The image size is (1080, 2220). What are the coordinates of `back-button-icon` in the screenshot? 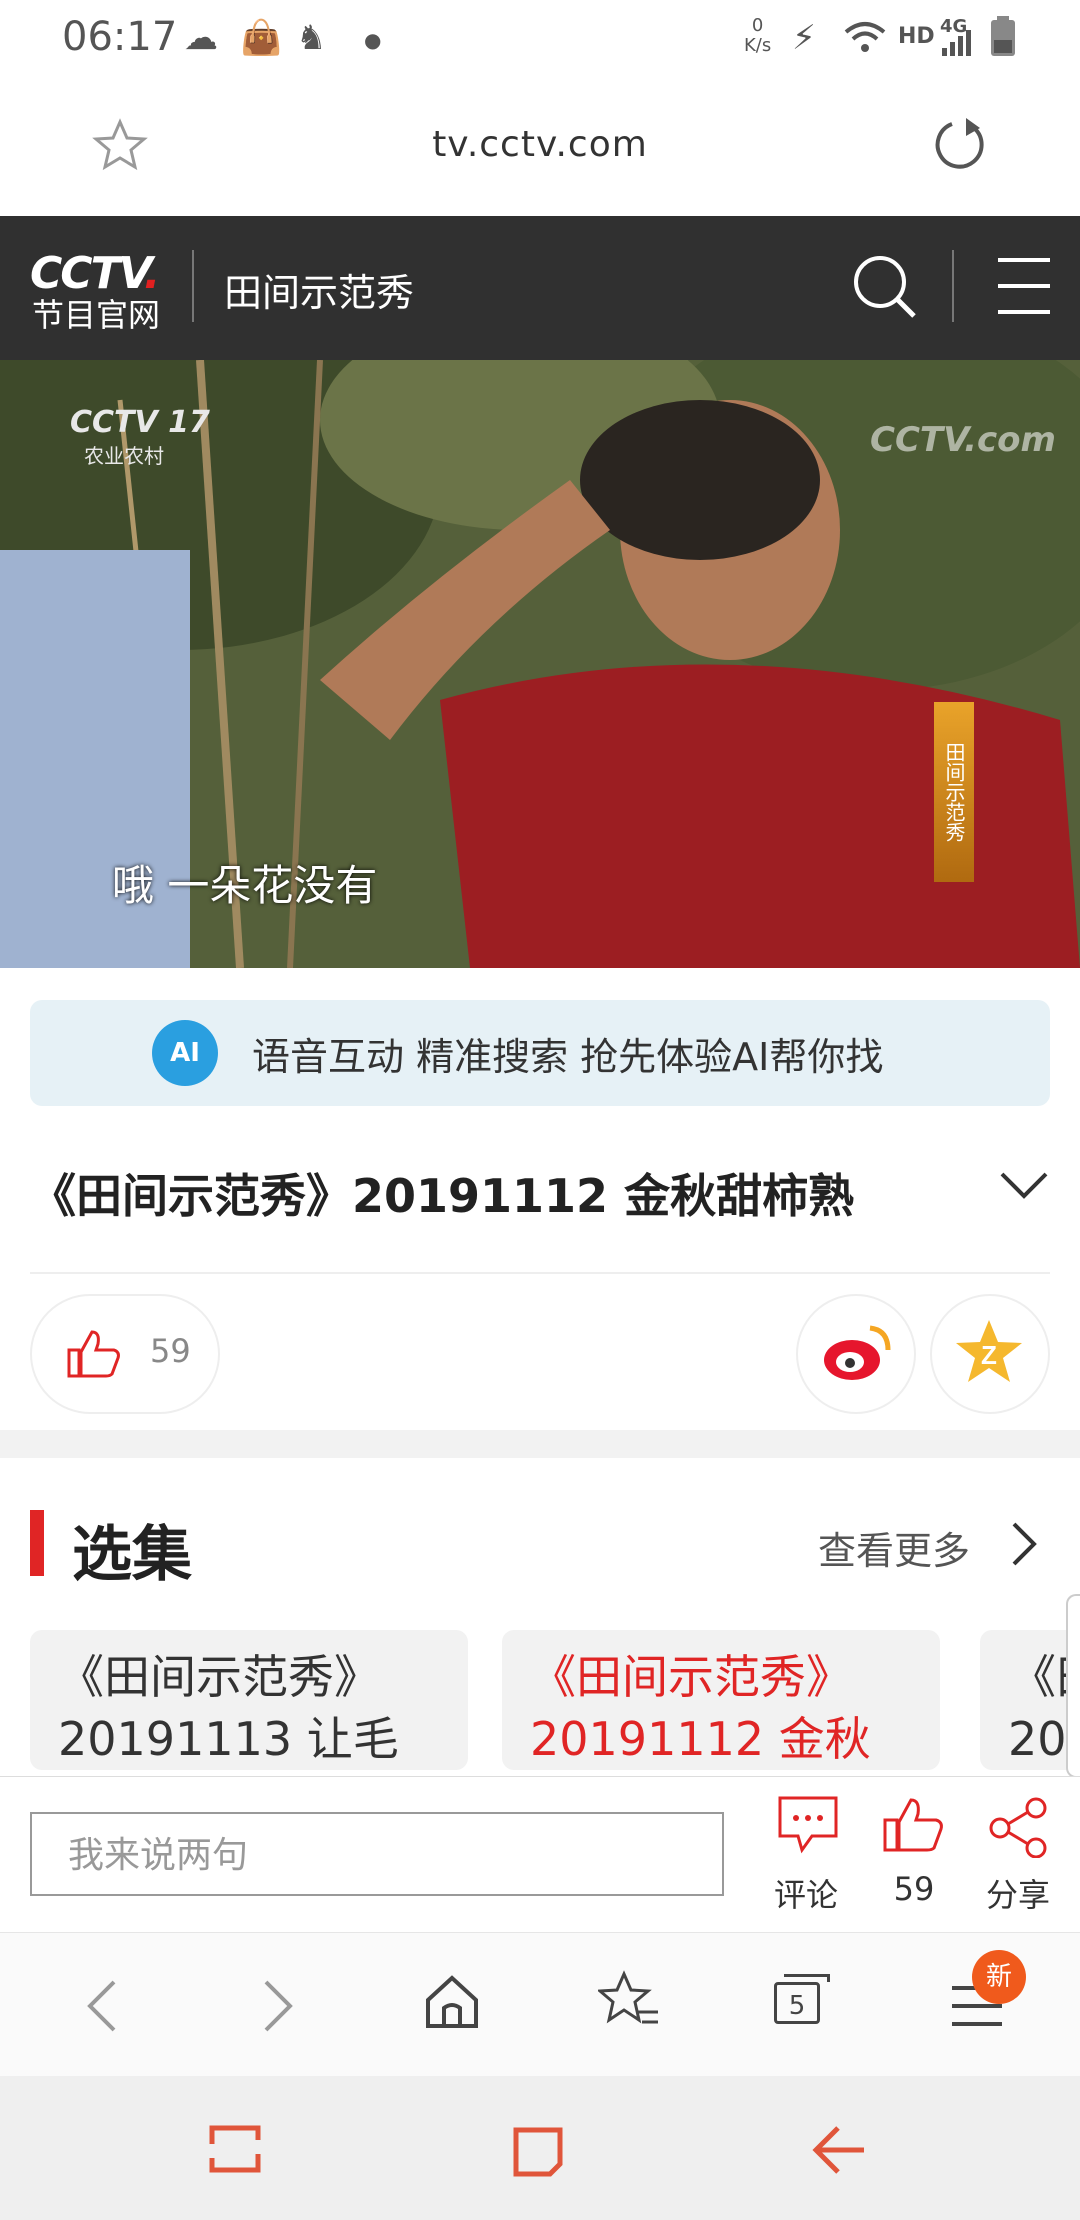 It's located at (840, 2150).